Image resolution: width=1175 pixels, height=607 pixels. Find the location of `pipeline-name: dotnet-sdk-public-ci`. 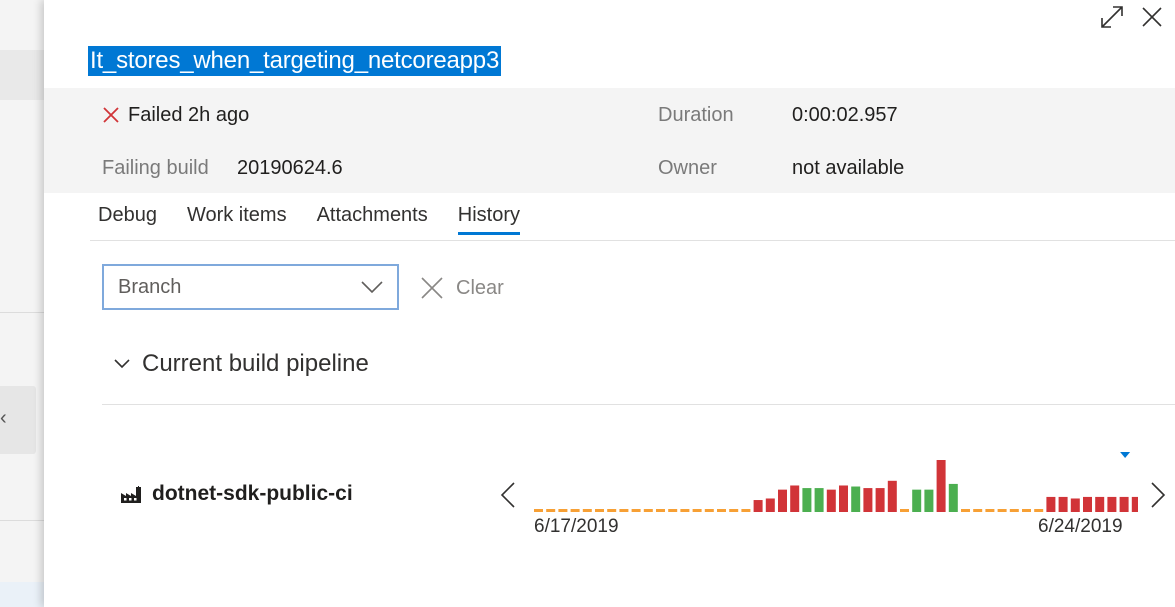

pipeline-name: dotnet-sdk-public-ci is located at coordinates (252, 494).